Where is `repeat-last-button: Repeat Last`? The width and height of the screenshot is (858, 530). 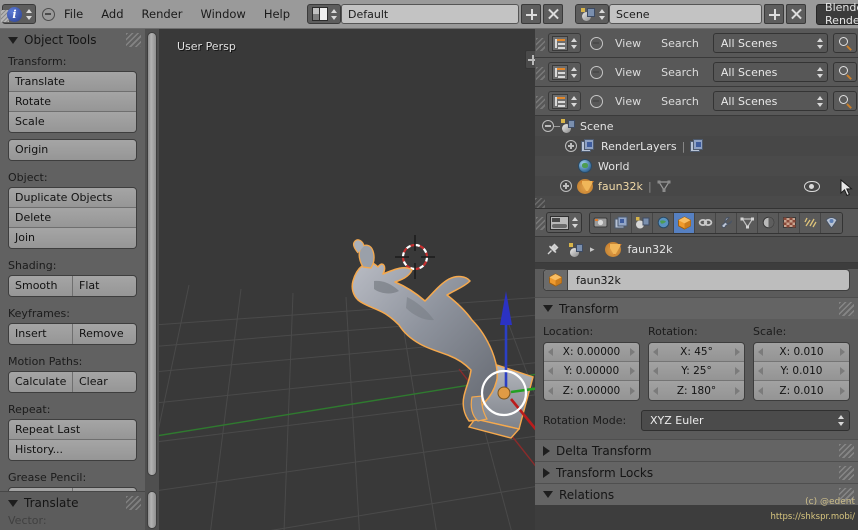
repeat-last-button: Repeat Last is located at coordinates (72, 430).